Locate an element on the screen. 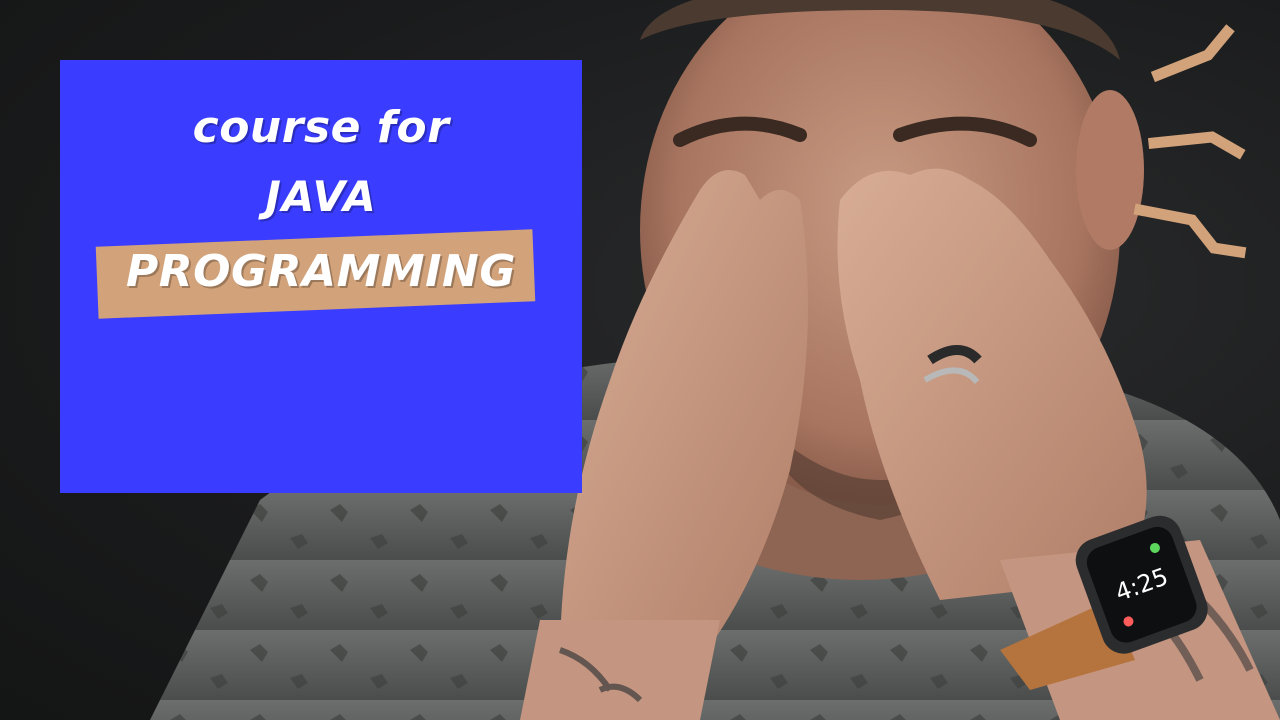  stress-lines-icon is located at coordinates (1190, 141).